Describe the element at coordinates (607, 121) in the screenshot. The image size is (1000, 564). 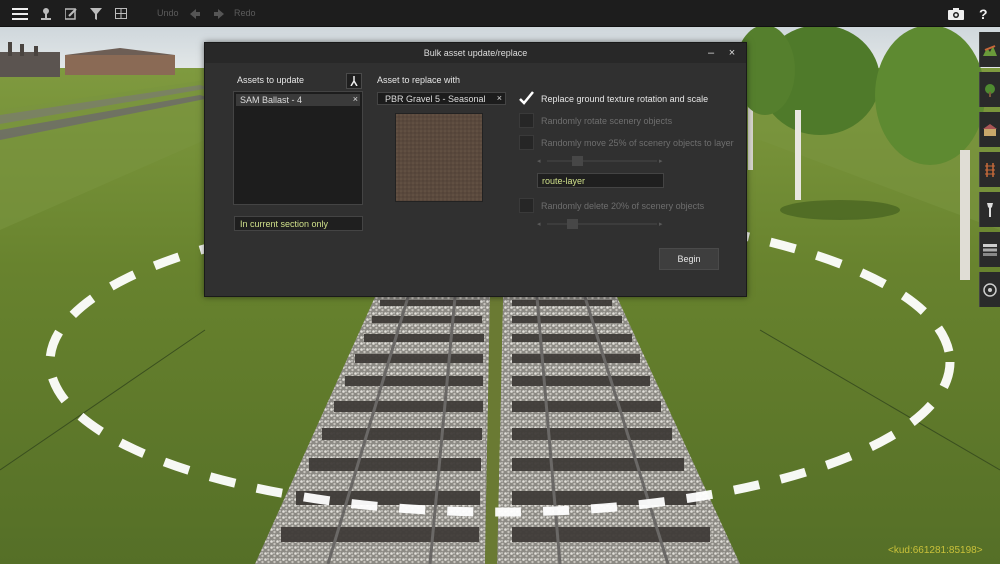
I see `option-label: Randomly rotate scenery objects` at that location.